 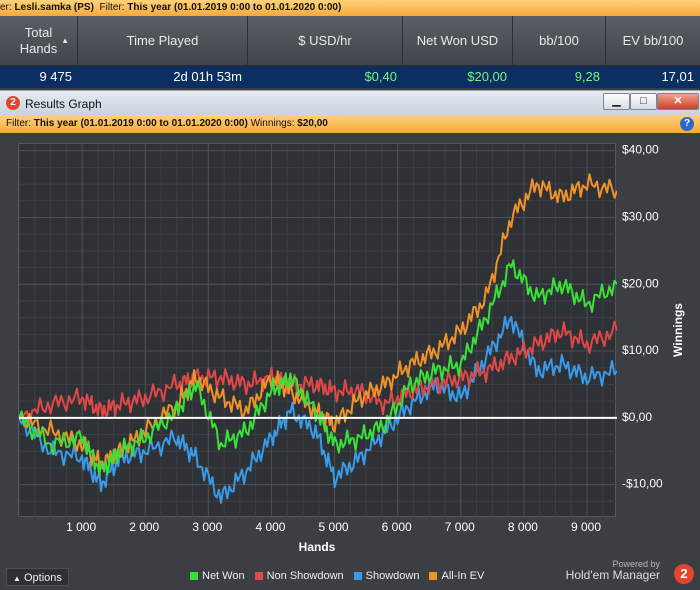 What do you see at coordinates (65, 40) in the screenshot?
I see `sort-asc-icon: ▲` at bounding box center [65, 40].